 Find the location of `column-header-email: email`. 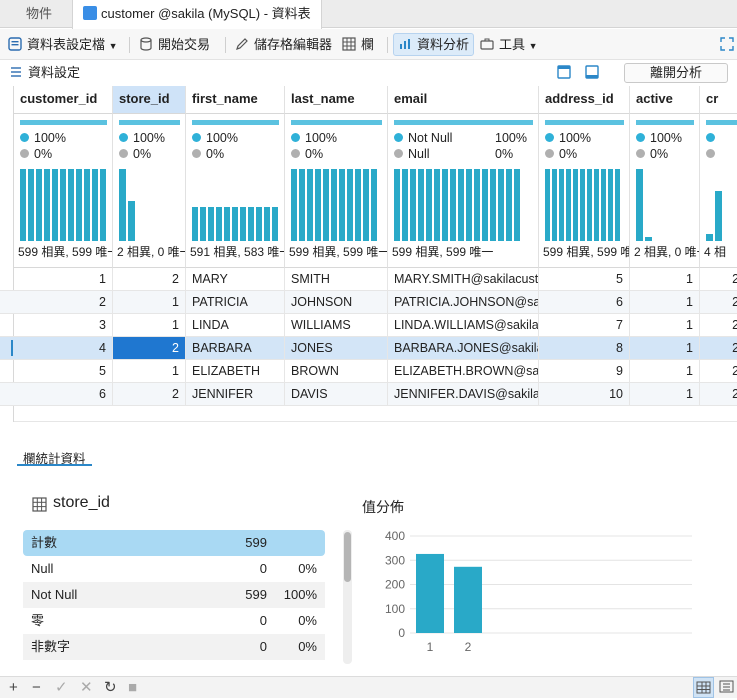

column-header-email: email is located at coordinates (463, 100).